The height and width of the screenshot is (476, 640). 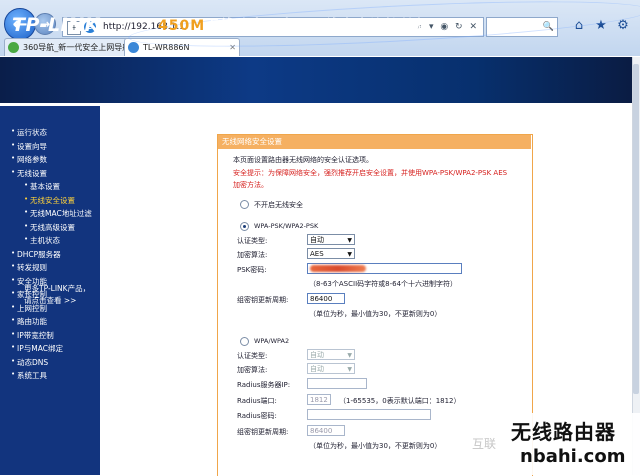 What do you see at coordinates (244, 226) in the screenshot?
I see `radio-wpa-psk` at bounding box center [244, 226].